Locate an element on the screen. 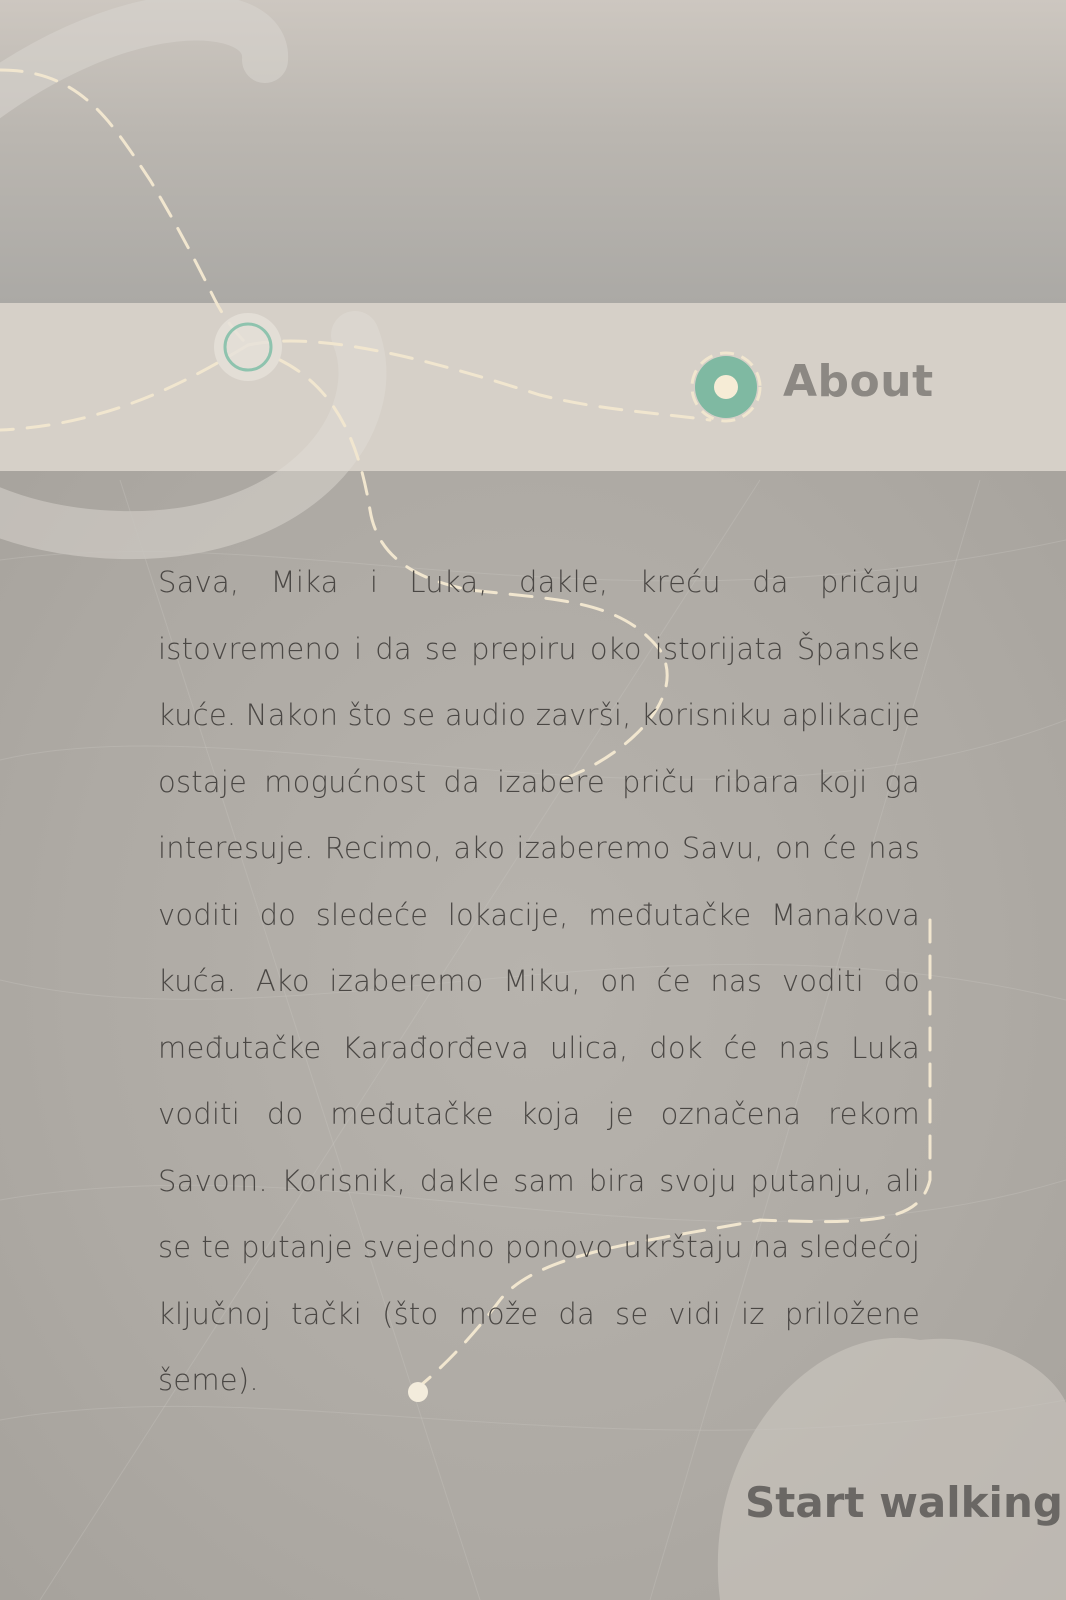 This screenshot has height=1600, width=1066. about-nav-link: About is located at coordinates (858, 381).